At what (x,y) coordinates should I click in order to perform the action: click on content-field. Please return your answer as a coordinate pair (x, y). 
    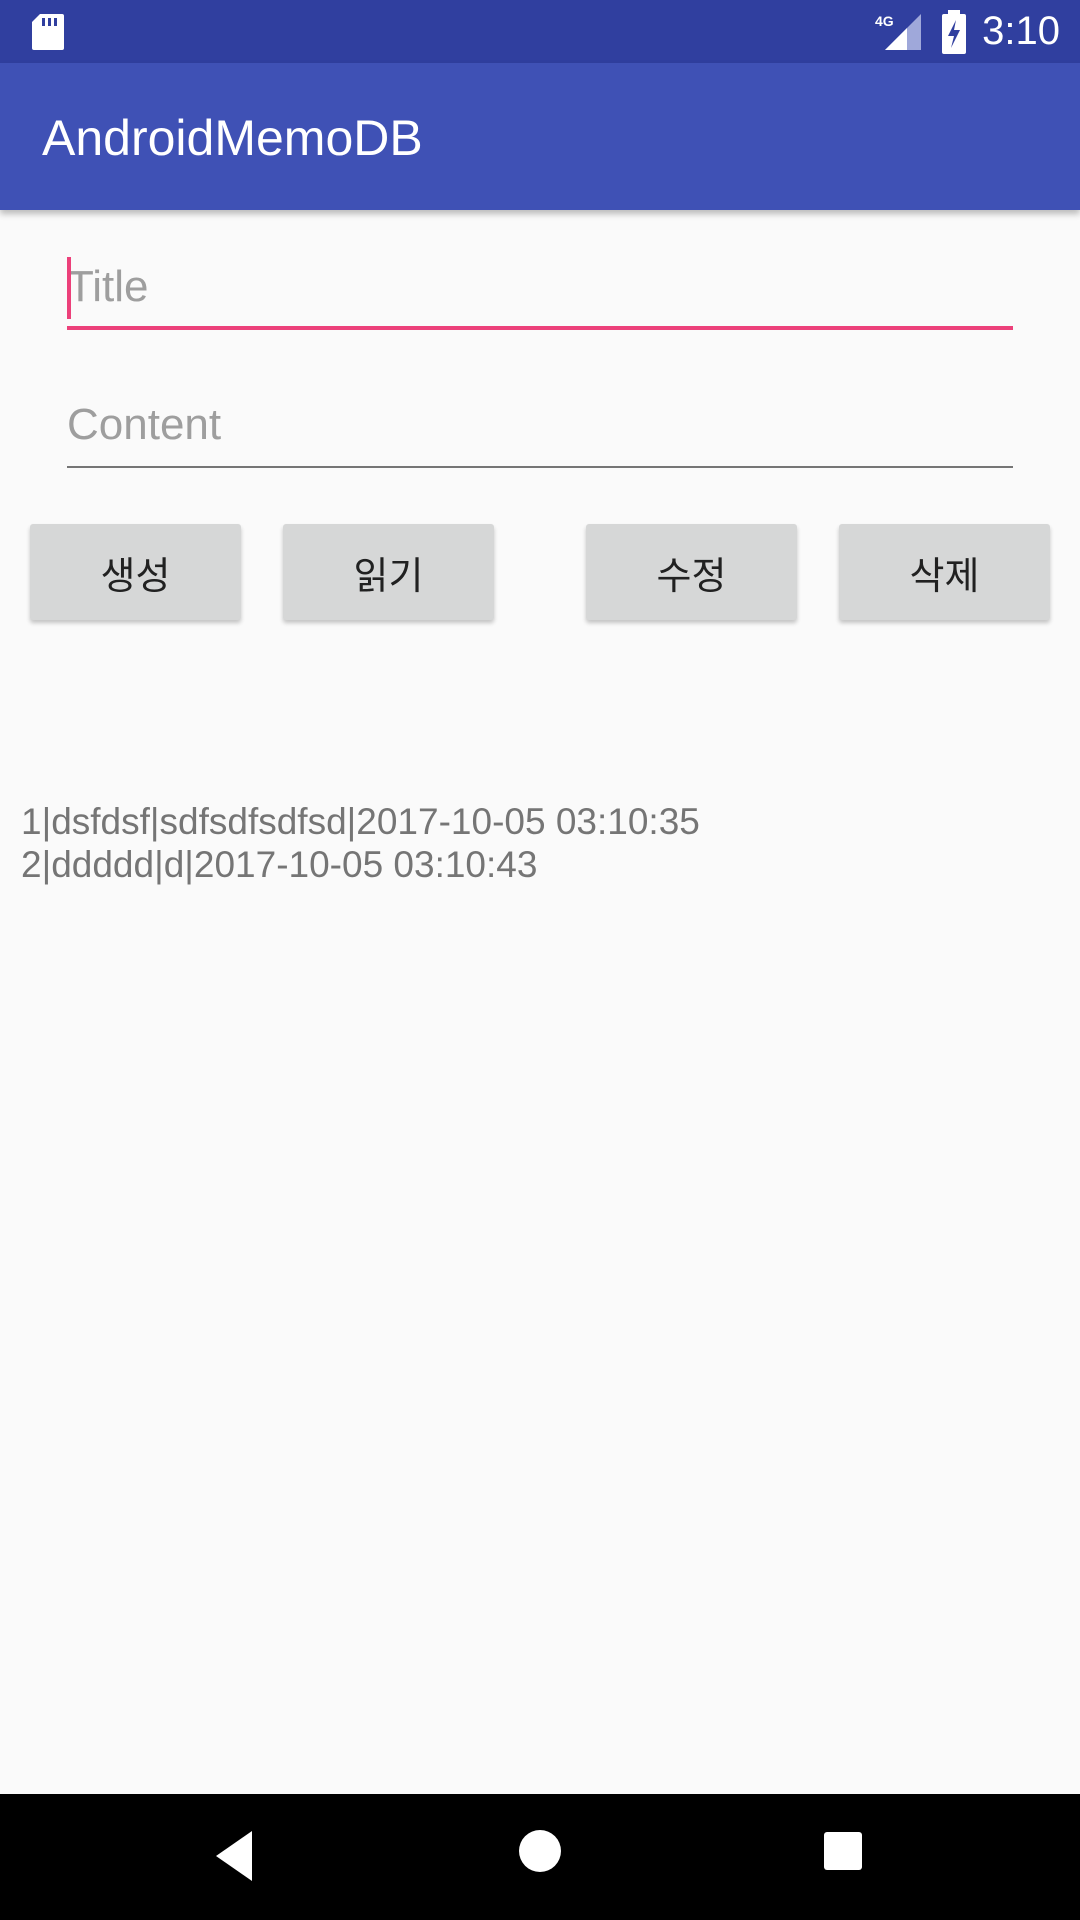
    Looking at the image, I should click on (540, 428).